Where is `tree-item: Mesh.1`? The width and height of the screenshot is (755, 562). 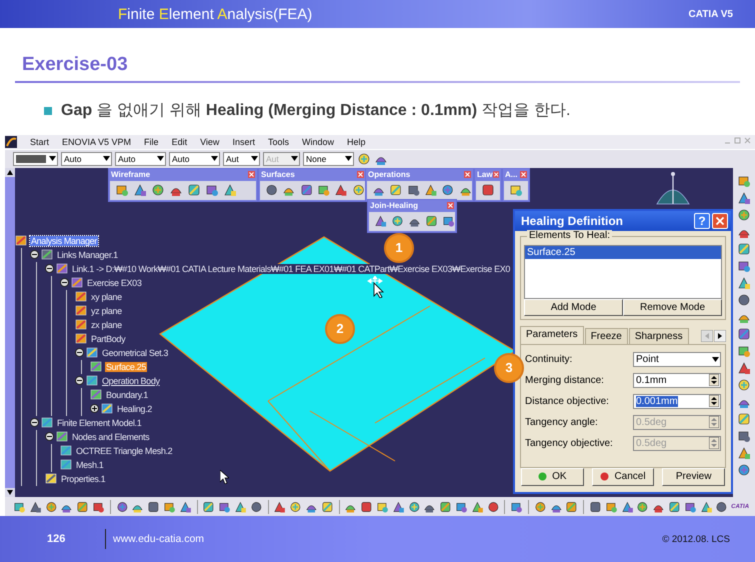
tree-item: Mesh.1 is located at coordinates (89, 465).